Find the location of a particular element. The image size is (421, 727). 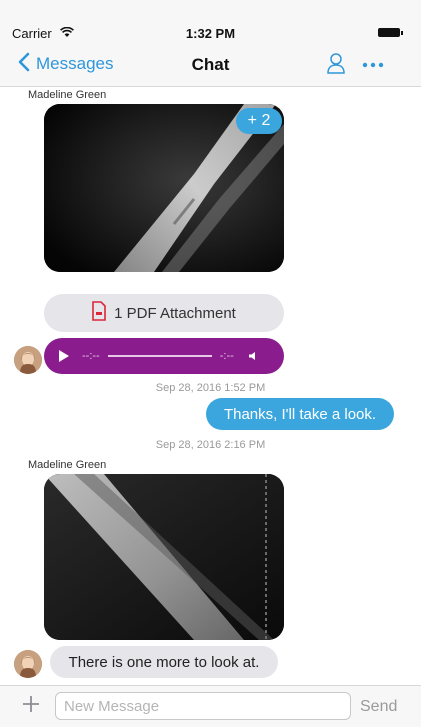

audio-progress-track is located at coordinates (159, 356).